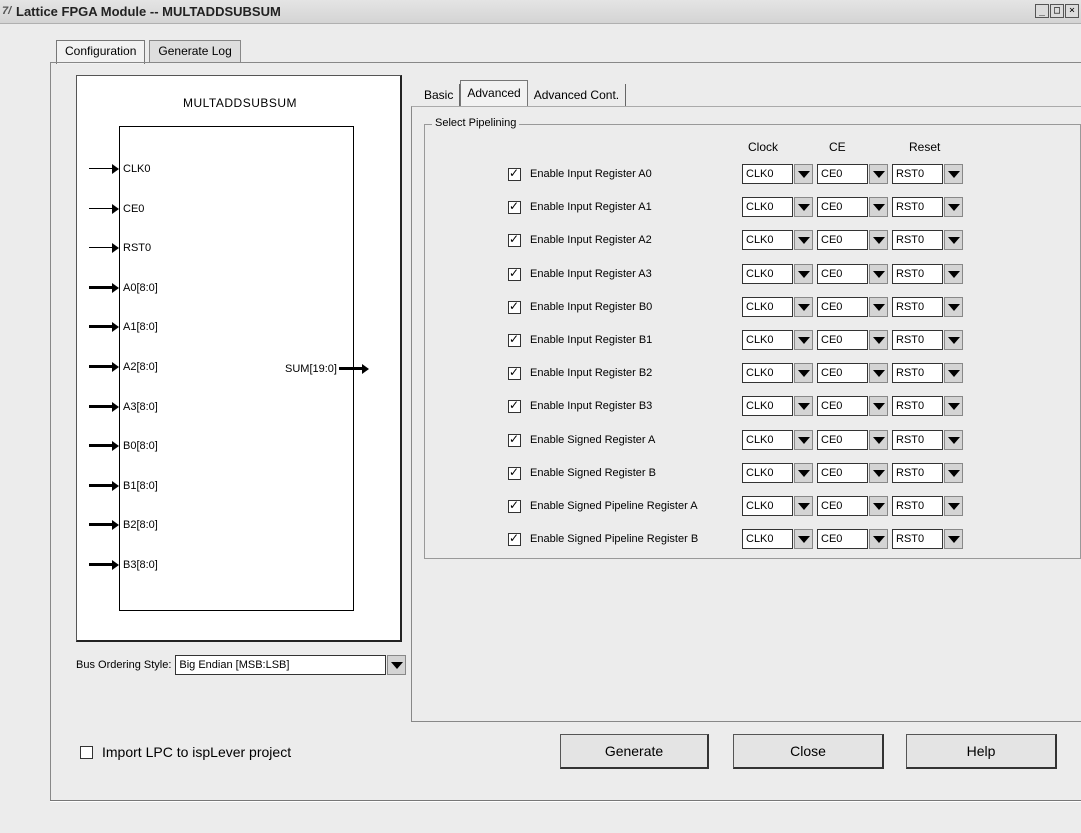  Describe the element at coordinates (1072, 11) in the screenshot. I see `close-window-button: ×` at that location.